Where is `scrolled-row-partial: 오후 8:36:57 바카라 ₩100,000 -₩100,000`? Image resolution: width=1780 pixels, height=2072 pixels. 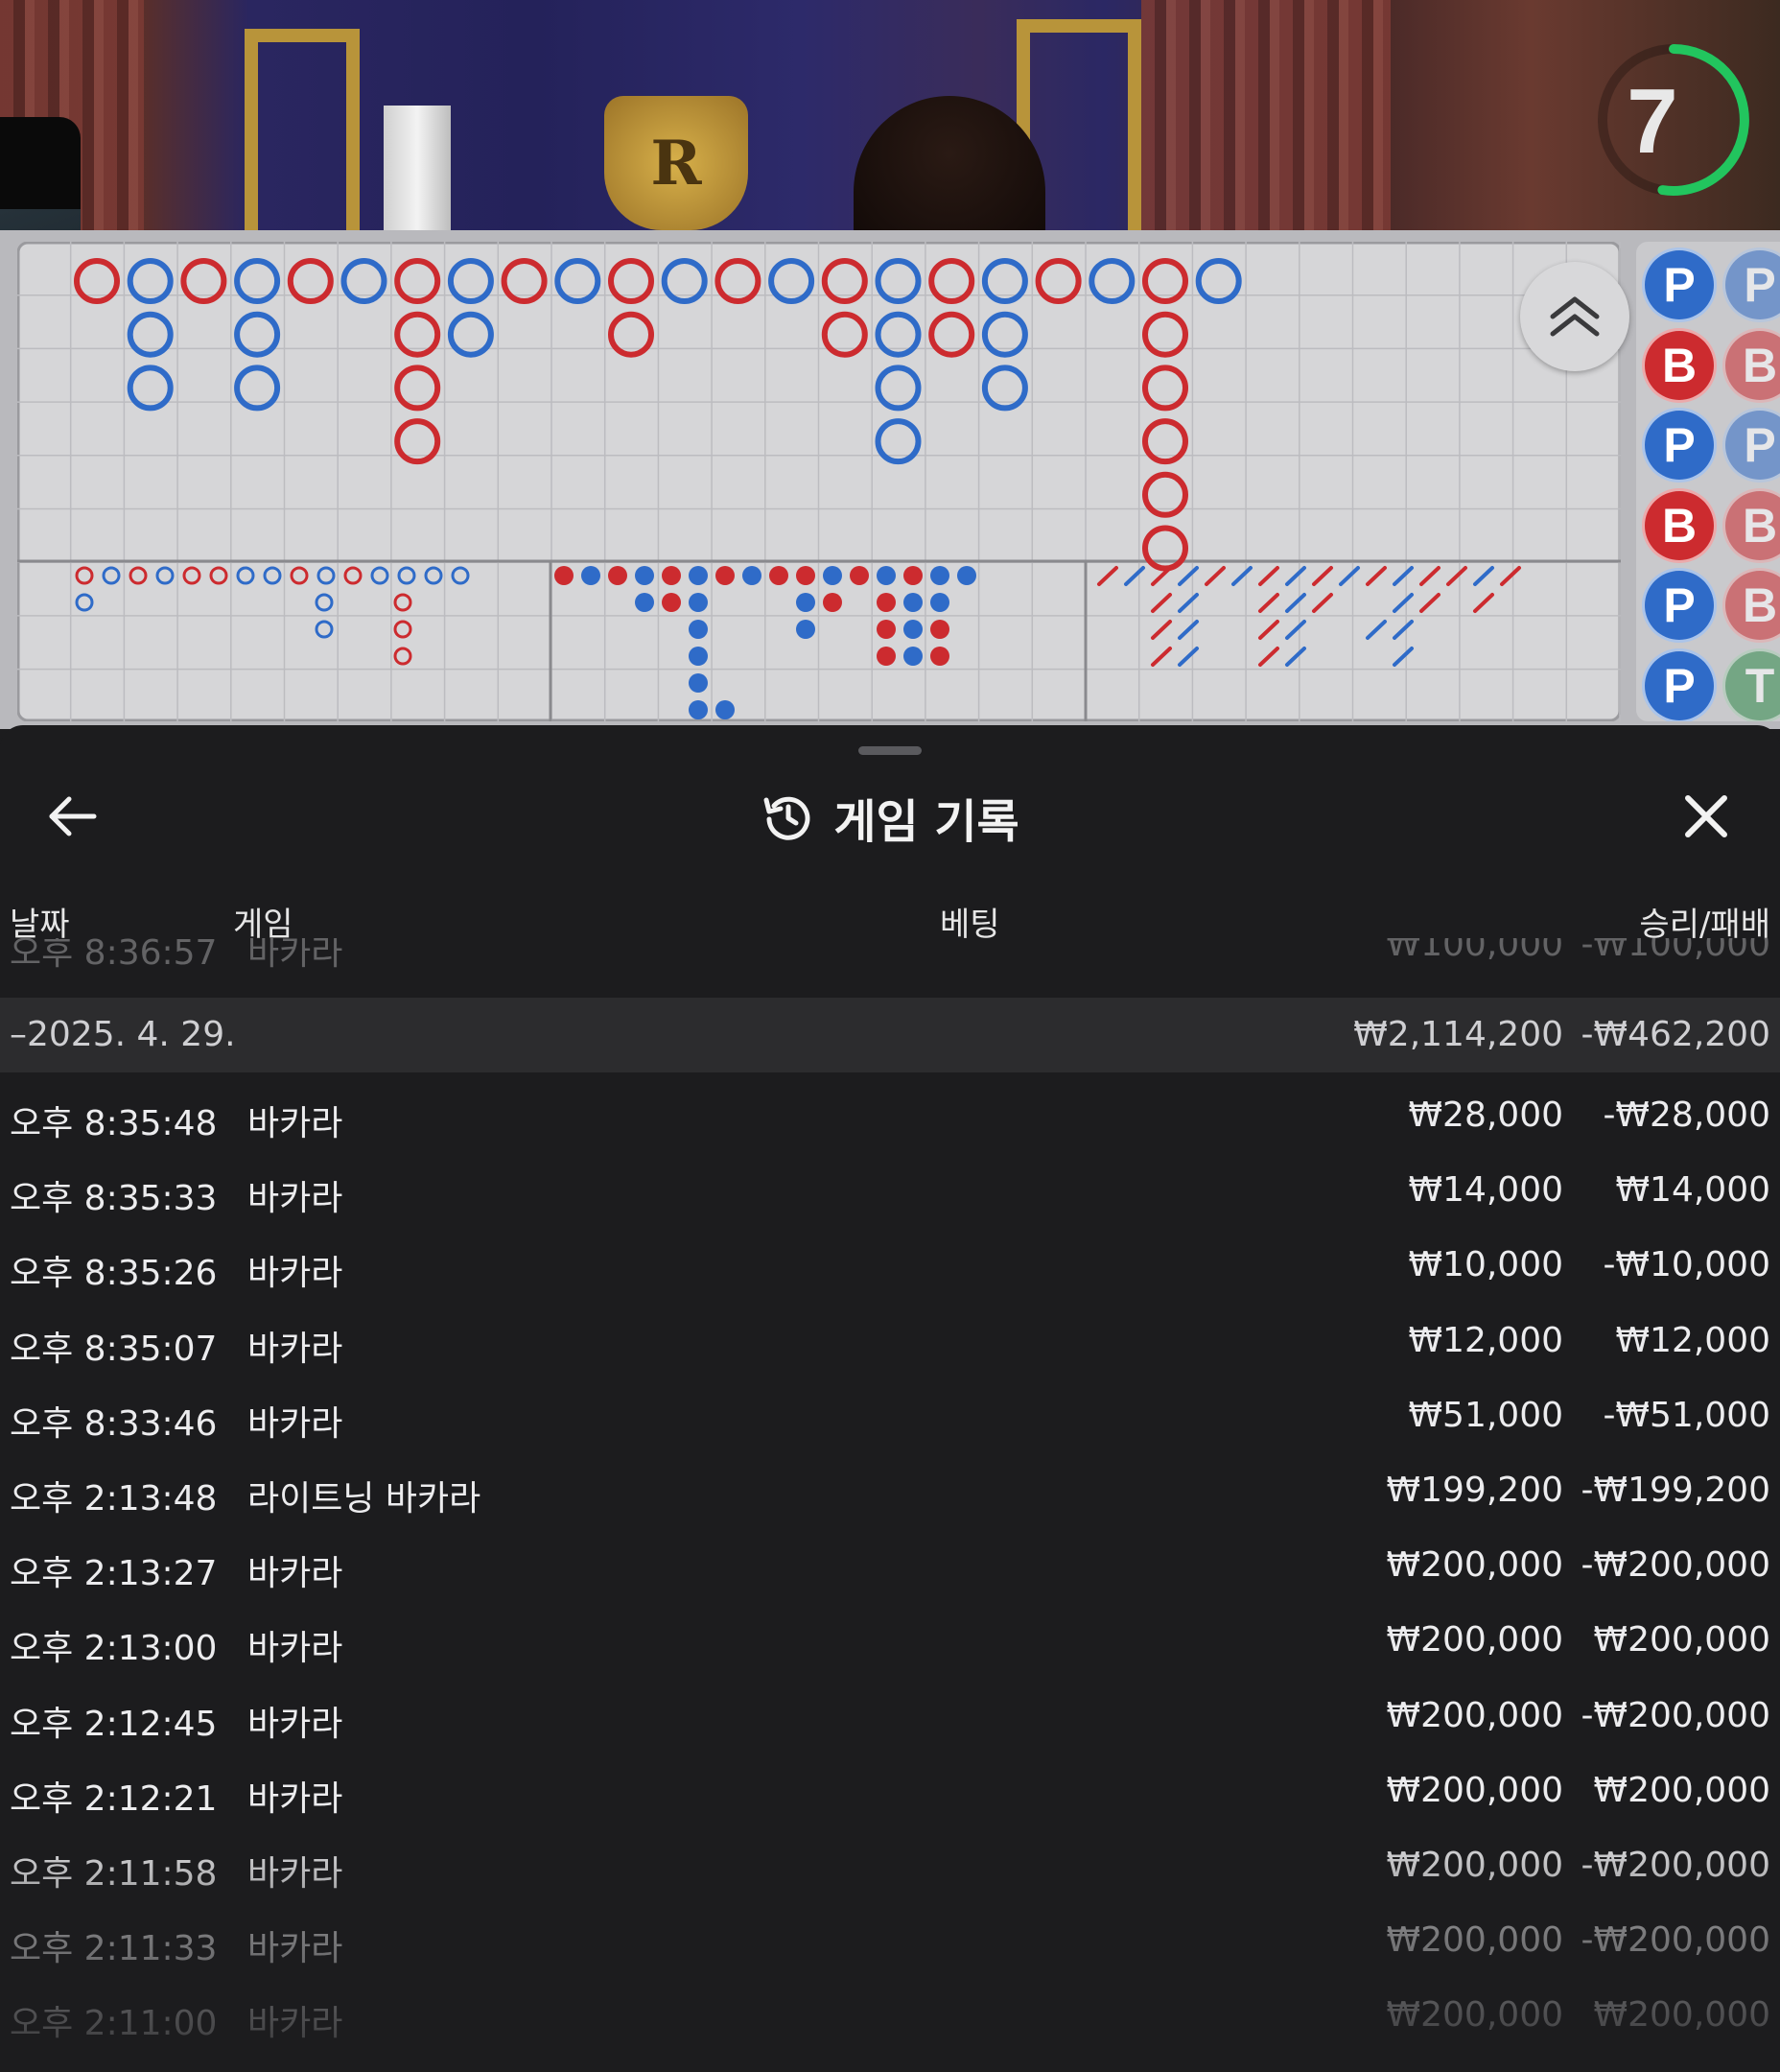
scrolled-row-partial: 오후 8:36:57 바카라 ₩100,000 -₩100,000 is located at coordinates (890, 955).